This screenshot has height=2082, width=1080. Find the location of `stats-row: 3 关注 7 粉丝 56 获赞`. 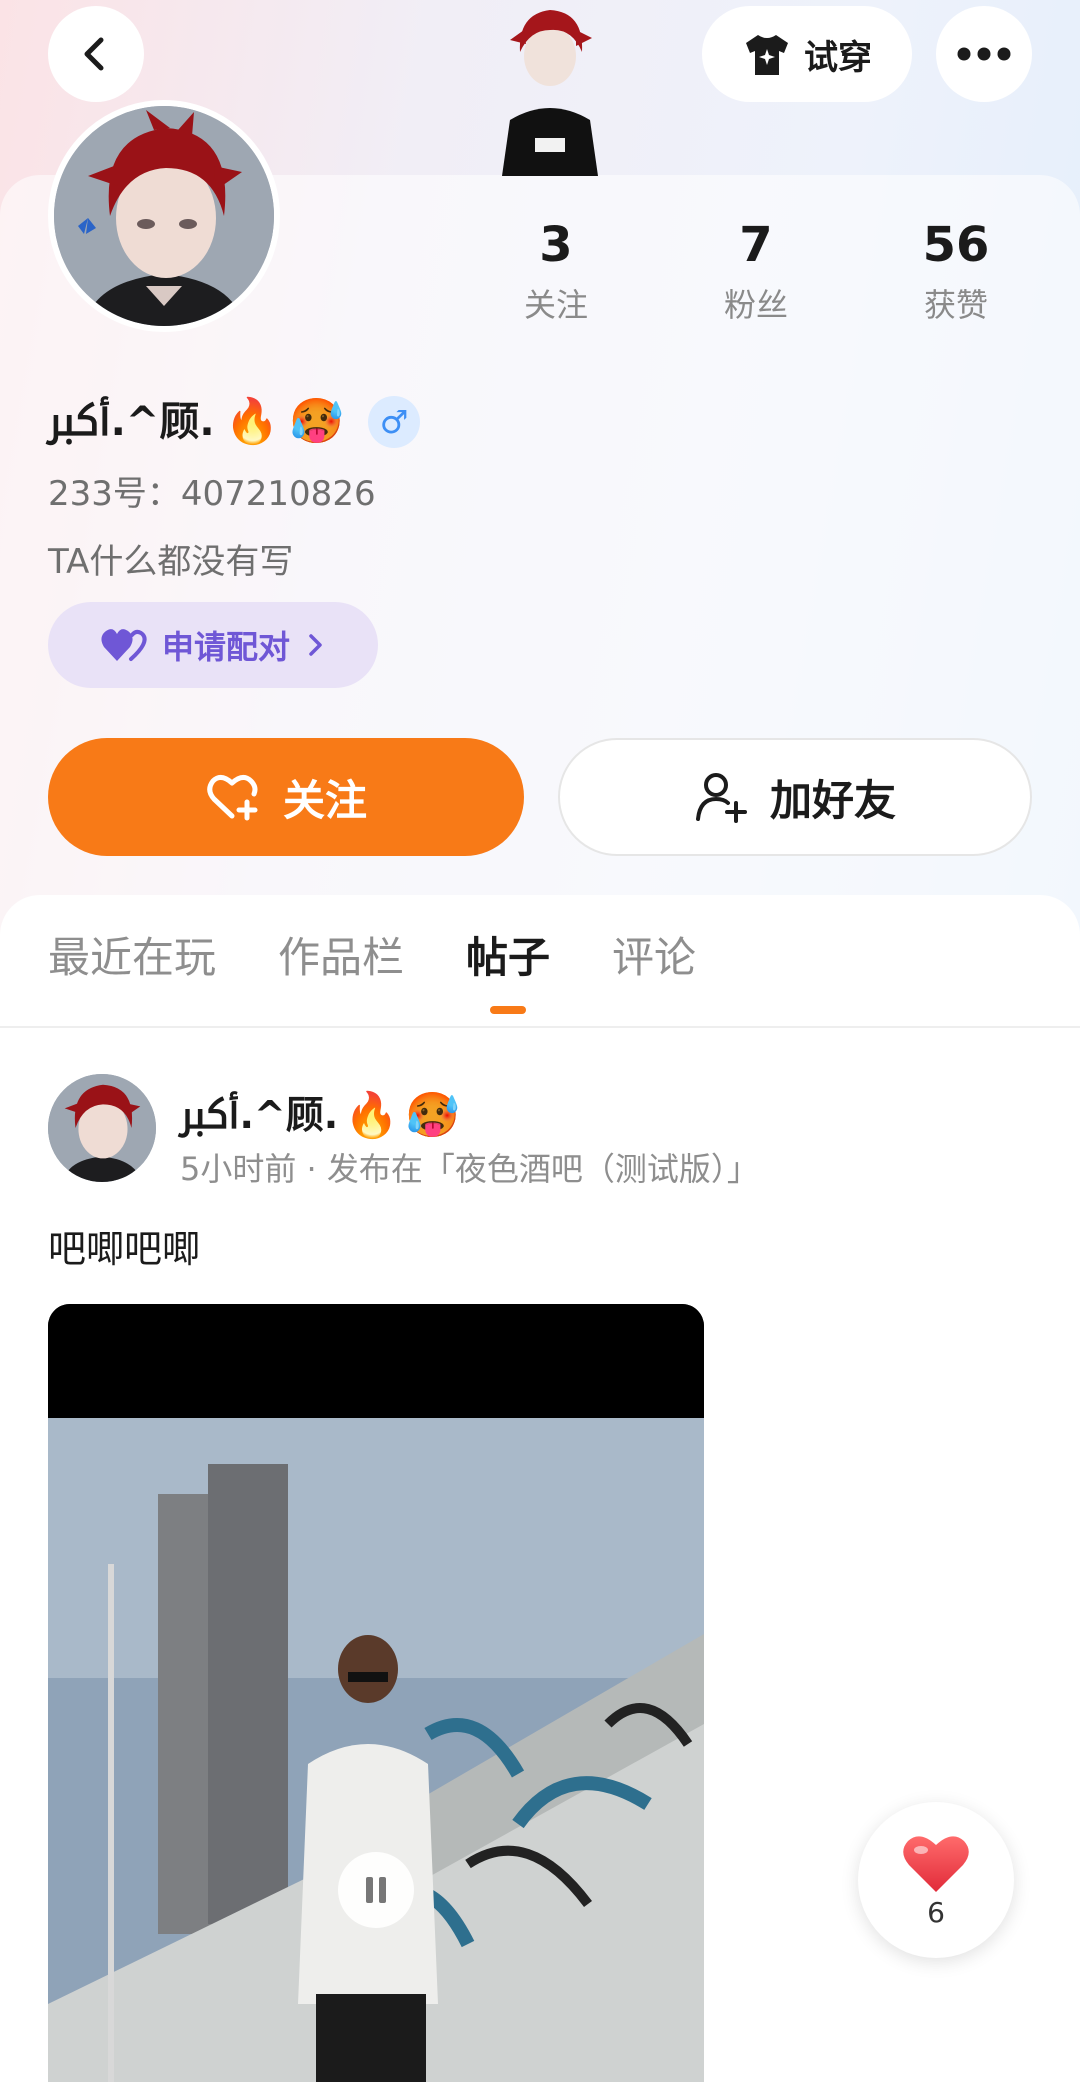

stats-row: 3 关注 7 粉丝 56 获赞 is located at coordinates (756, 272).